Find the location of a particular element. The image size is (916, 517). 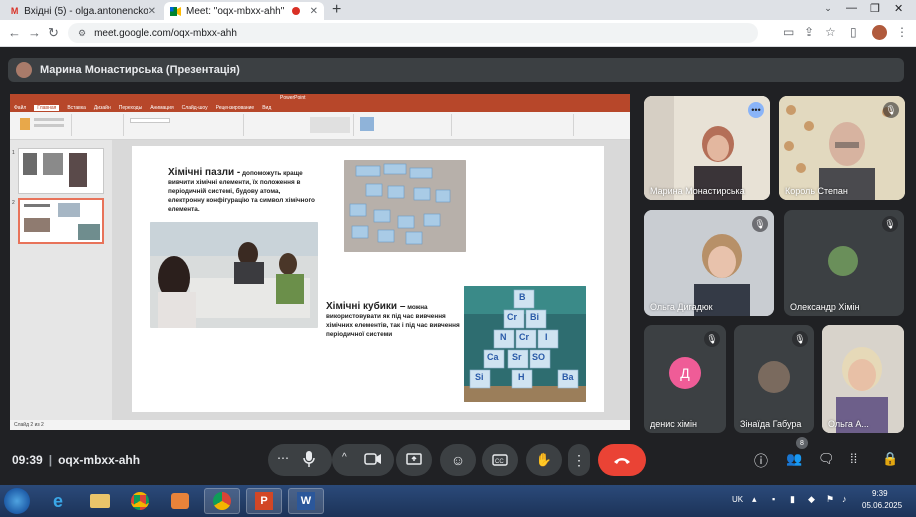

mic-control: ⋯ is located at coordinates (300, 460).